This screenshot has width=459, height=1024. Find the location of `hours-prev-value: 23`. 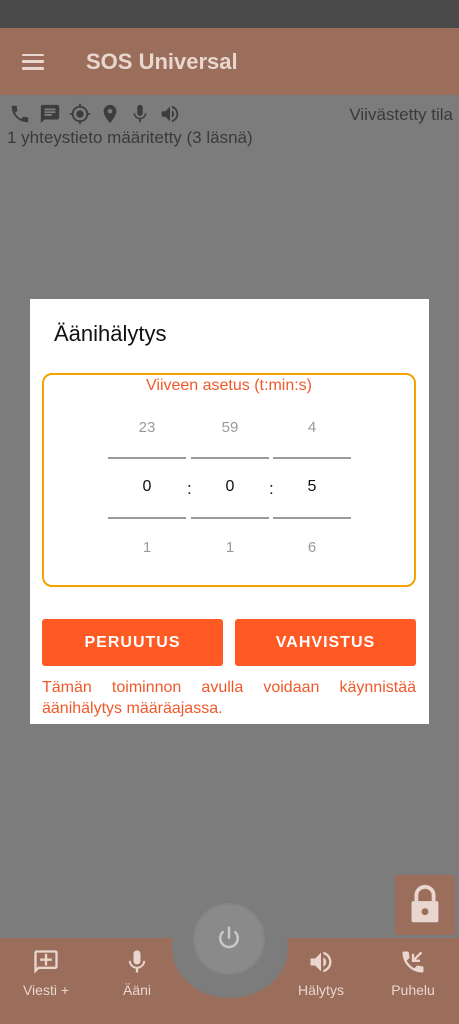

hours-prev-value: 23 is located at coordinates (147, 427).